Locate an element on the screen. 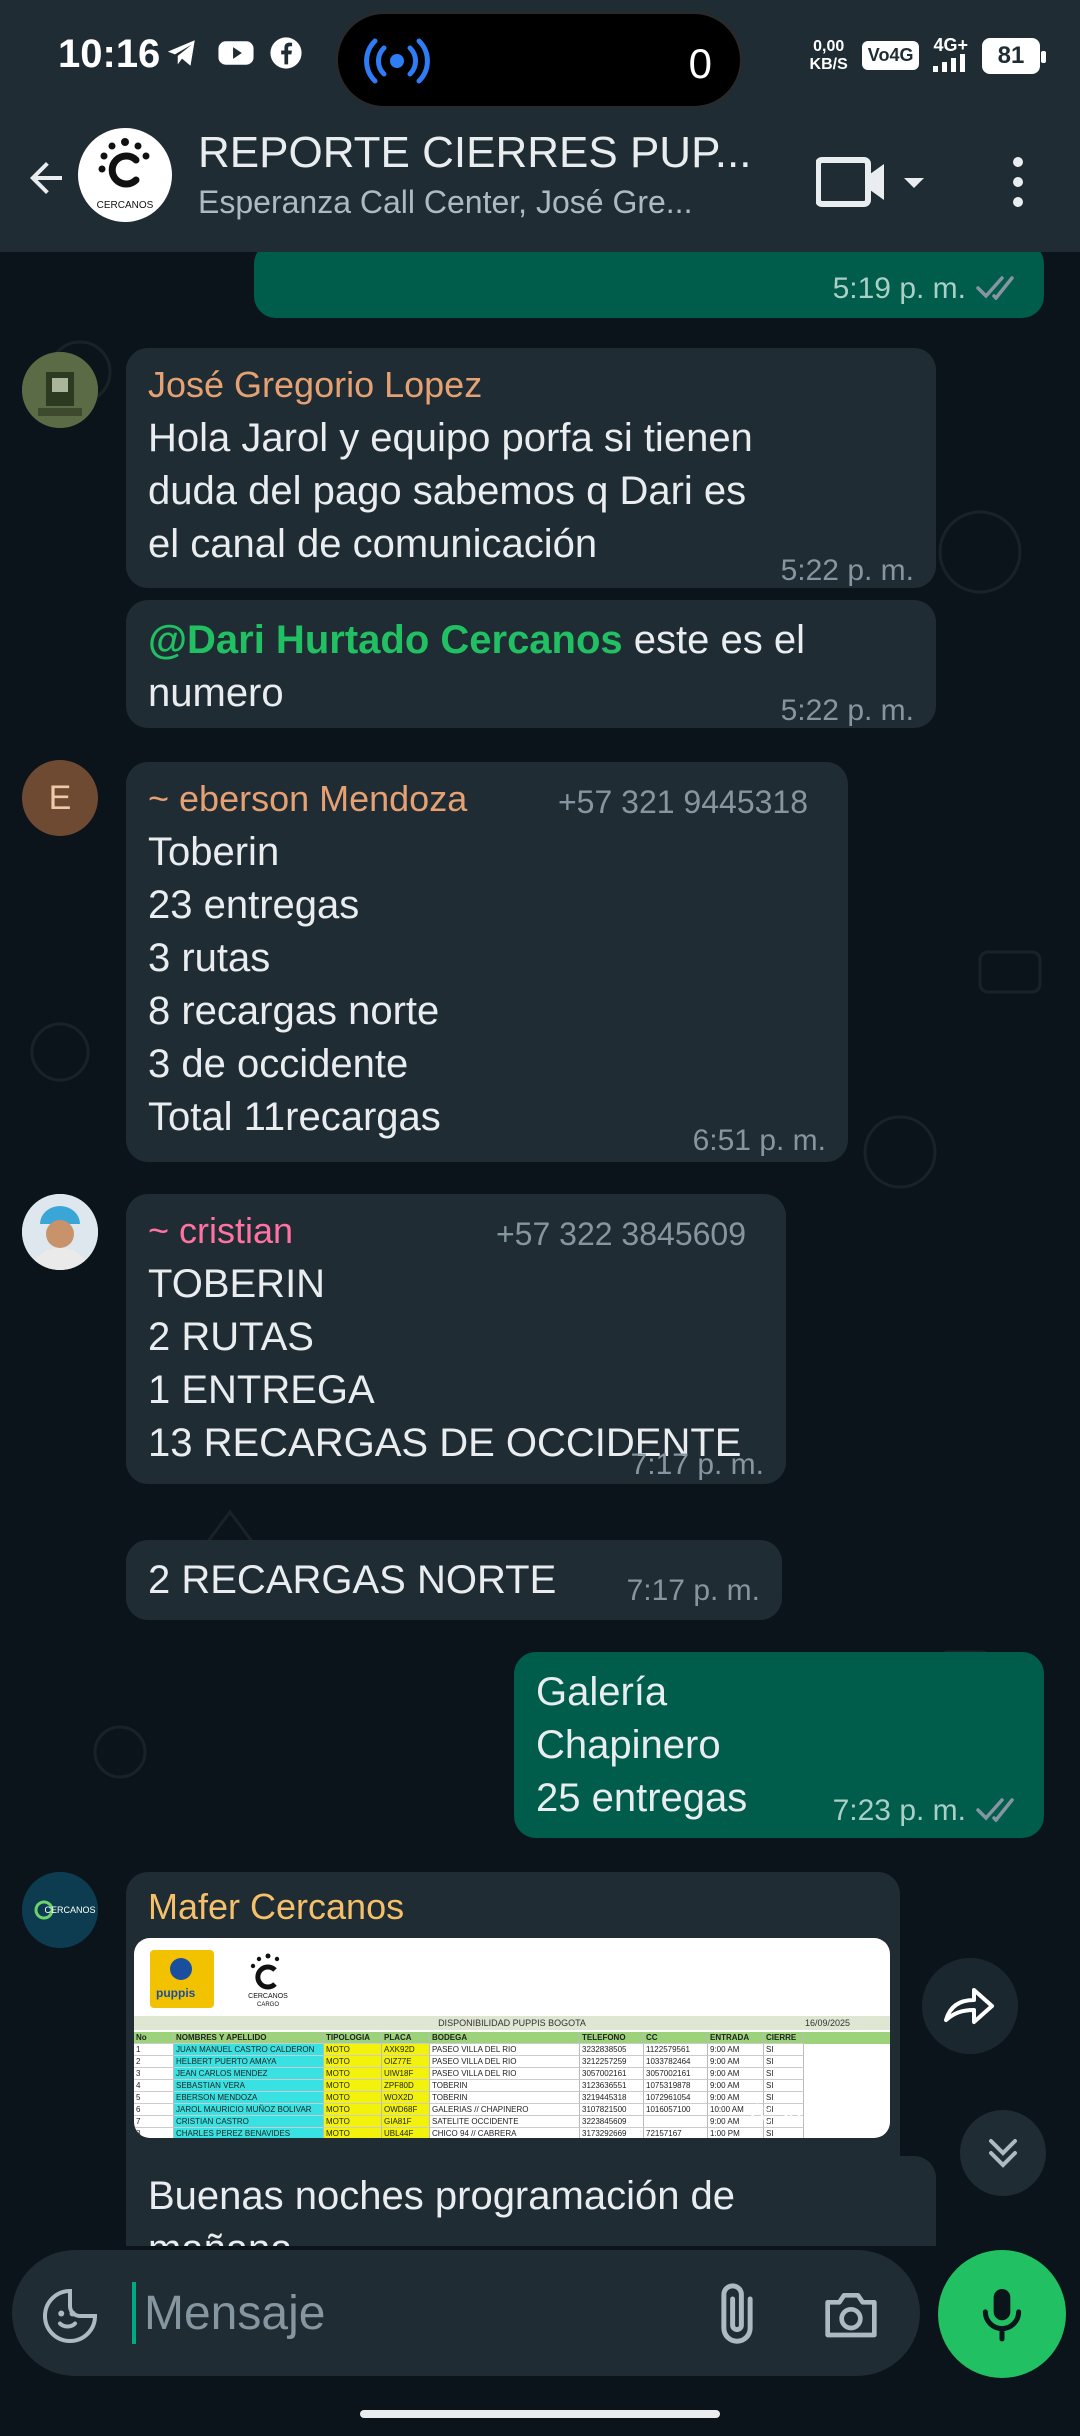 This screenshot has width=1080, height=2436. avatar-brand-text: CERCANOS is located at coordinates (125, 205).